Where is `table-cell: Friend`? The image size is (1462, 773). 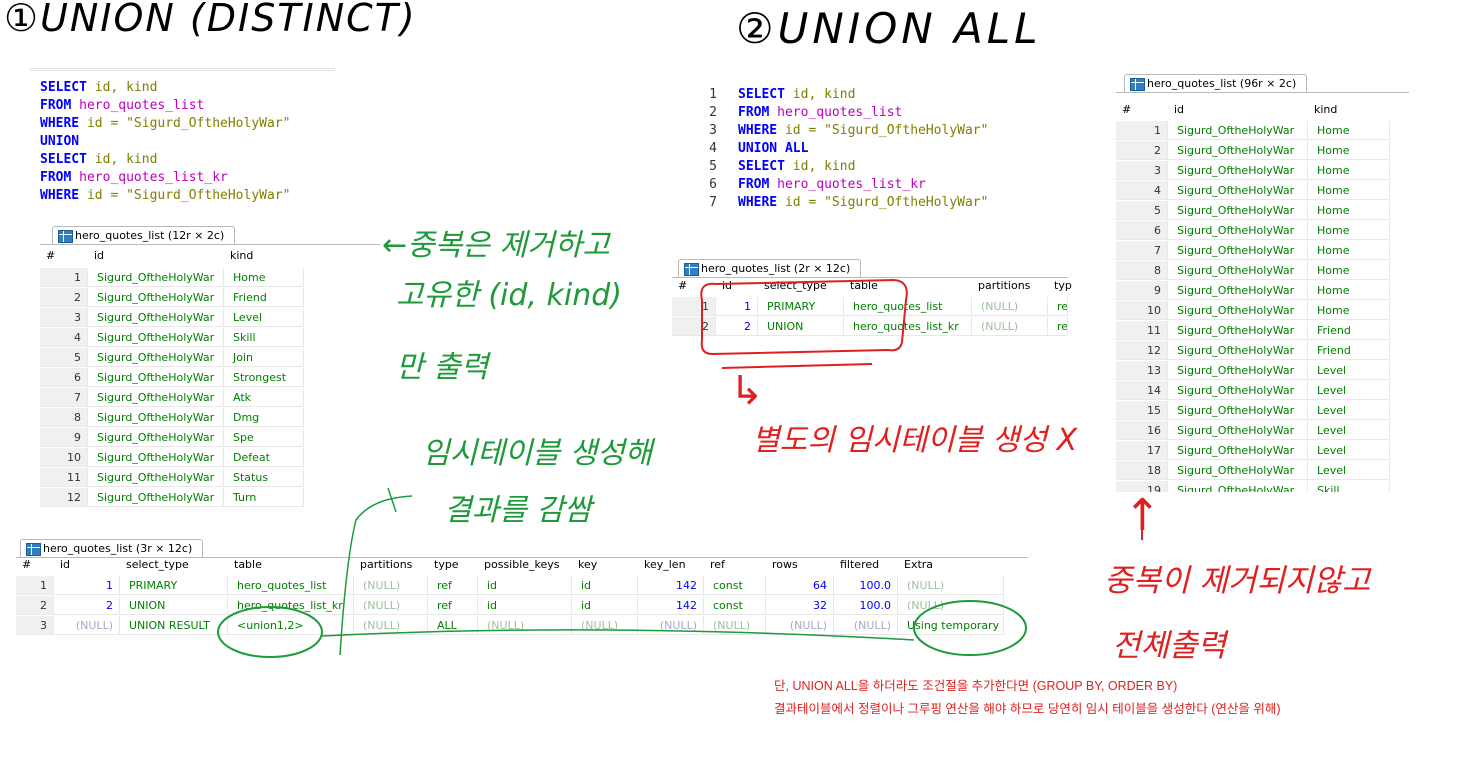
table-cell: Friend is located at coordinates (264, 297).